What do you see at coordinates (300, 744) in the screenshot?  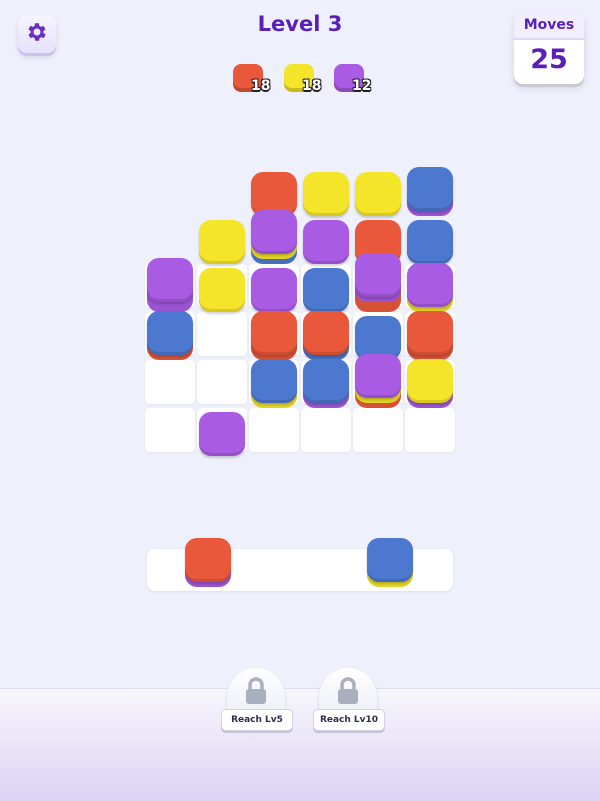 I see `bottom-bar` at bounding box center [300, 744].